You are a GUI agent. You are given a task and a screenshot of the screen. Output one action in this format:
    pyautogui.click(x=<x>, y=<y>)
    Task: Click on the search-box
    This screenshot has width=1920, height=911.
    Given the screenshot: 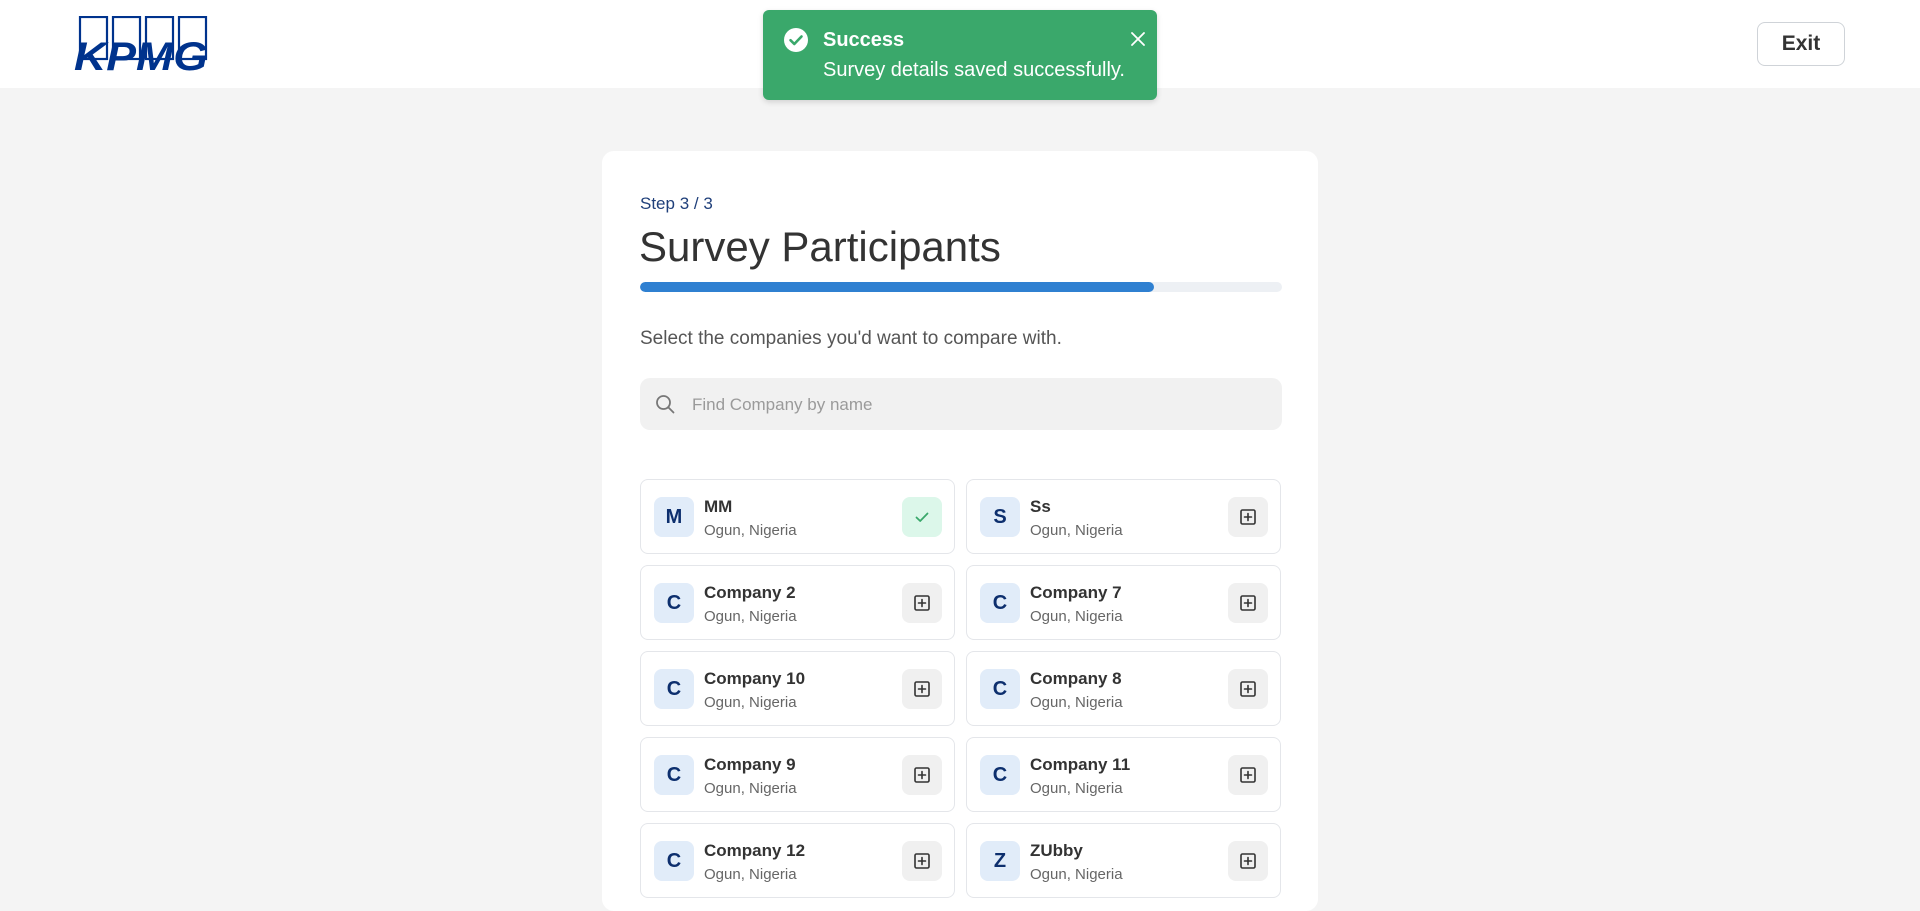 What is the action you would take?
    pyautogui.click(x=961, y=405)
    